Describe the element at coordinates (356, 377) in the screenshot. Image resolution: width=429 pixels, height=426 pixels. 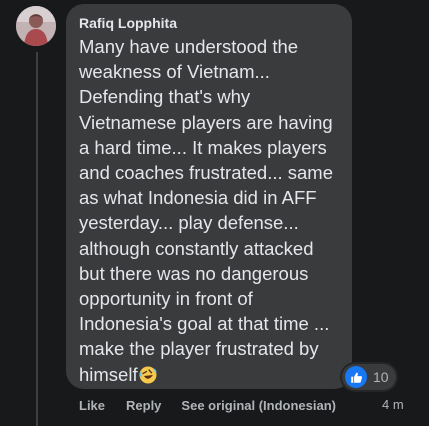
I see `like-icon` at that location.